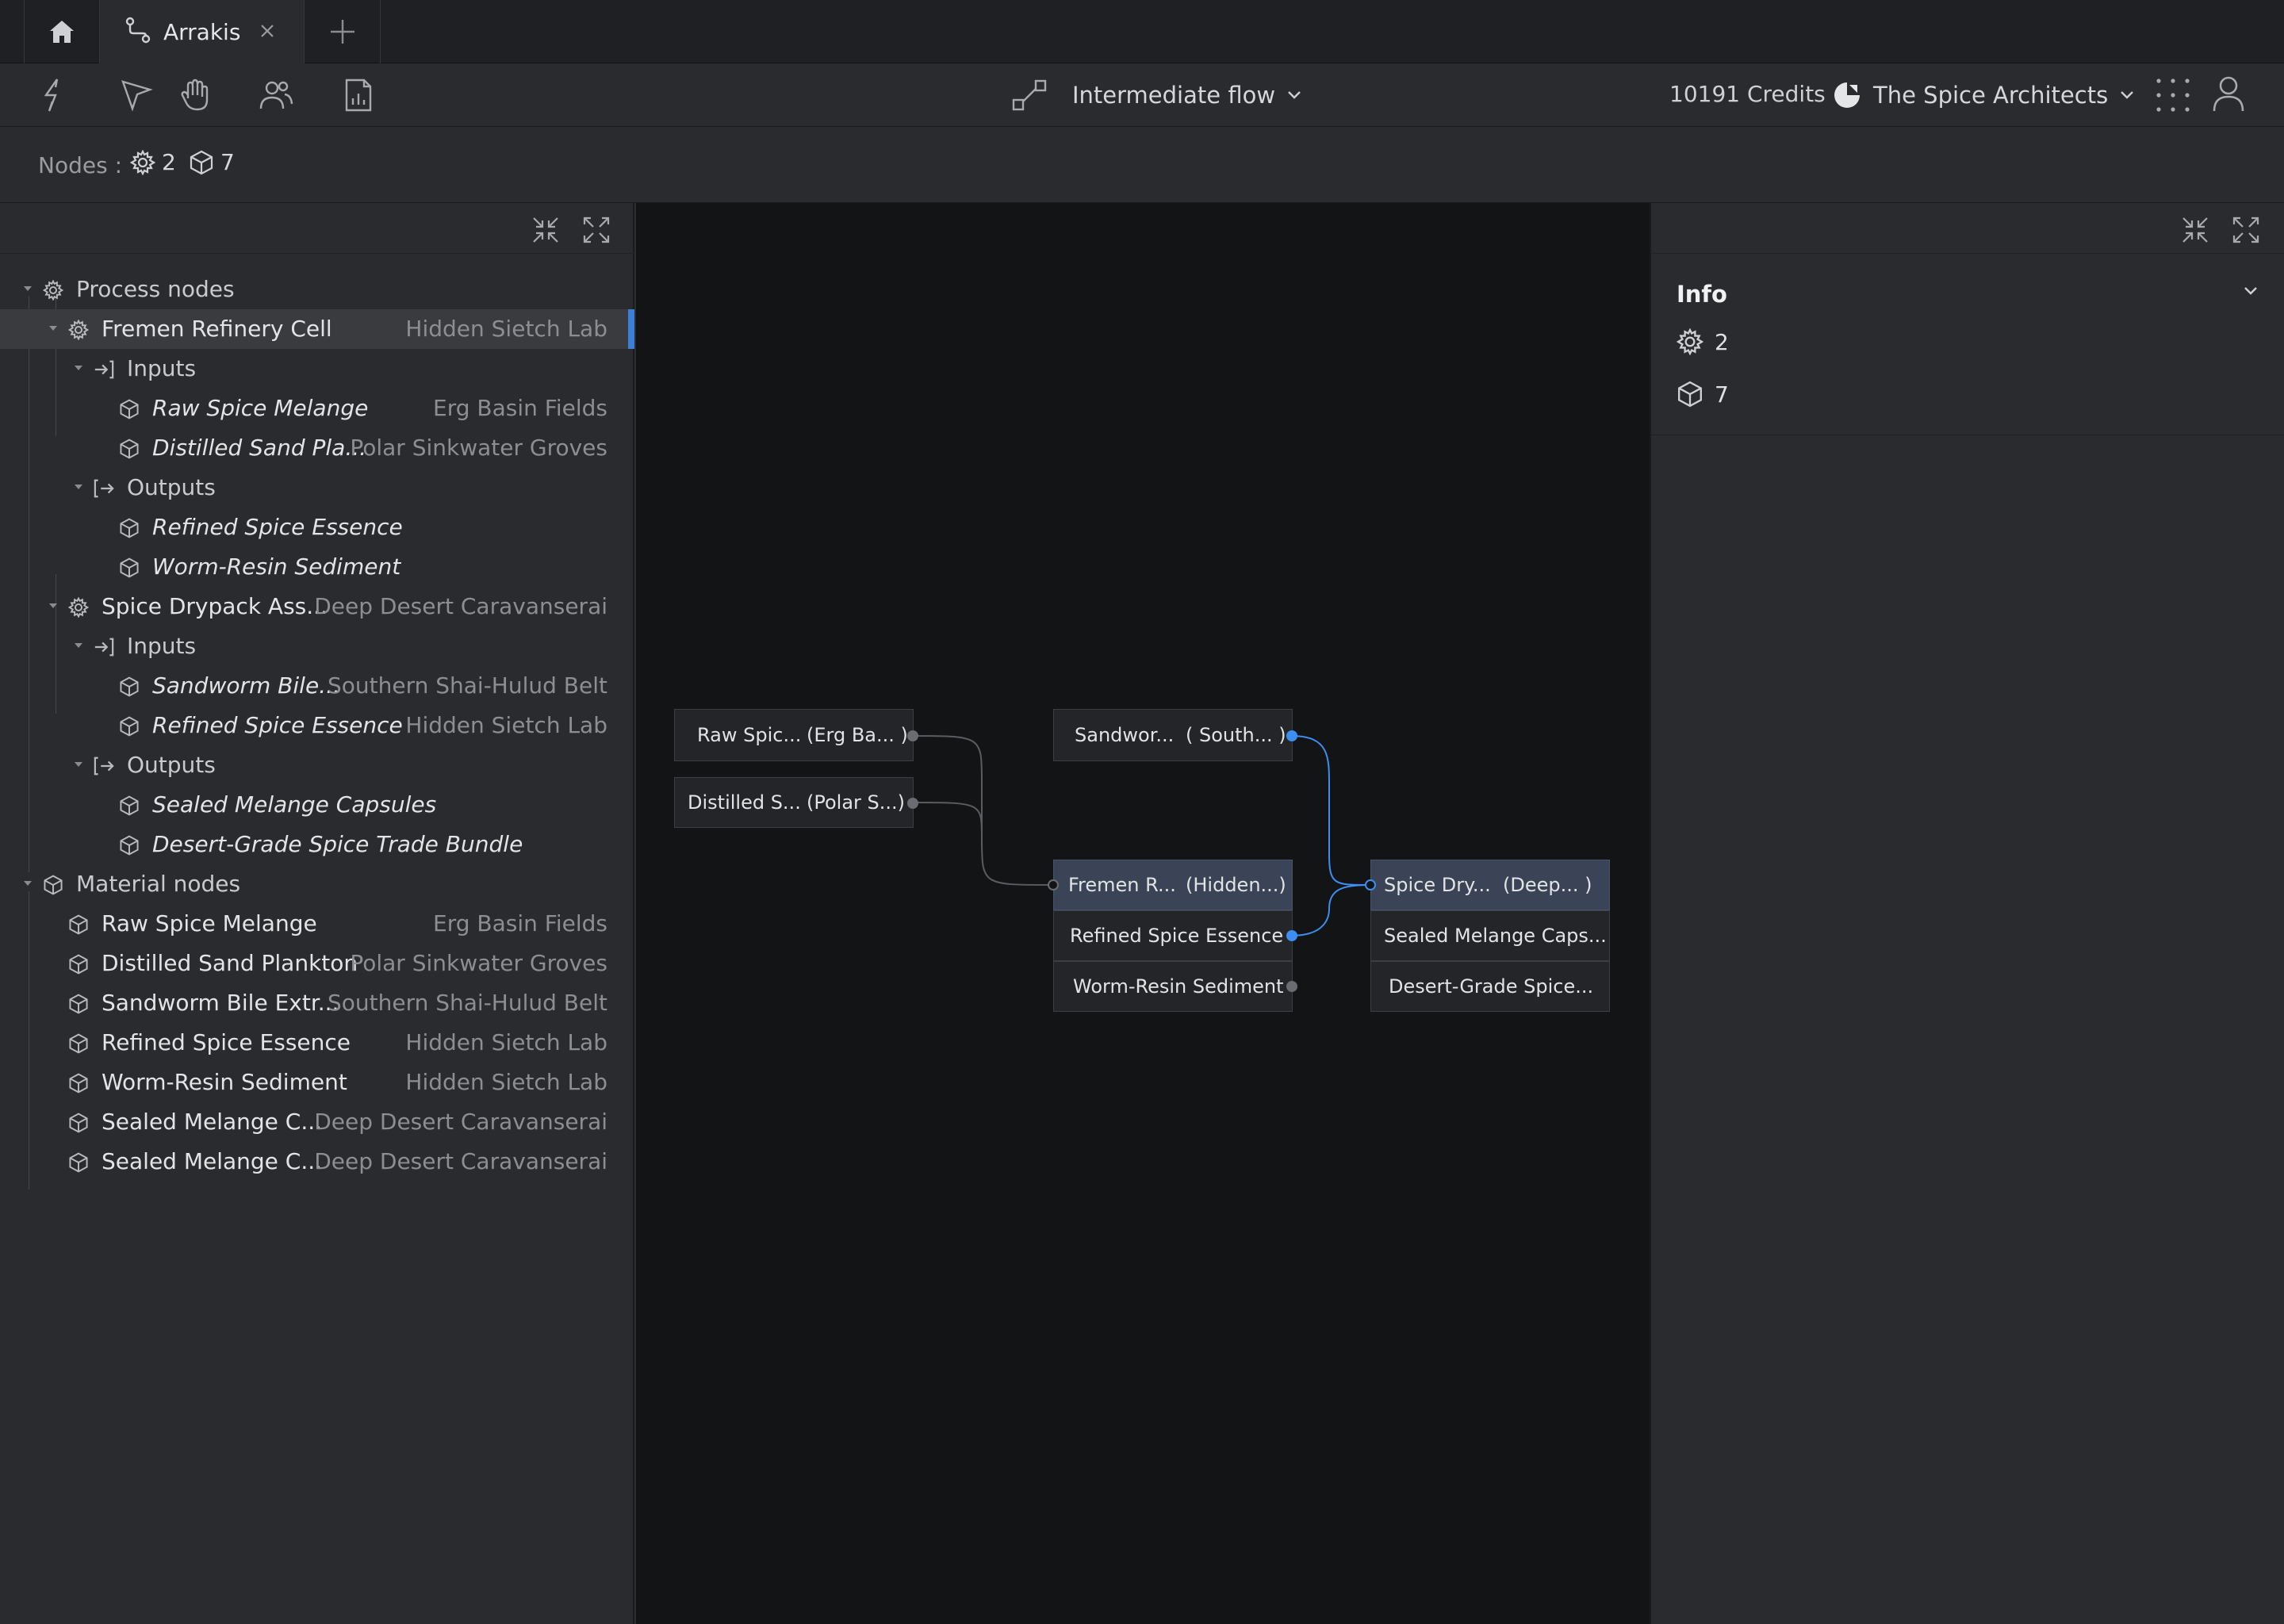 The height and width of the screenshot is (1624, 2284). Describe the element at coordinates (162, 646) in the screenshot. I see `tree-inputs-label: Inputs` at that location.